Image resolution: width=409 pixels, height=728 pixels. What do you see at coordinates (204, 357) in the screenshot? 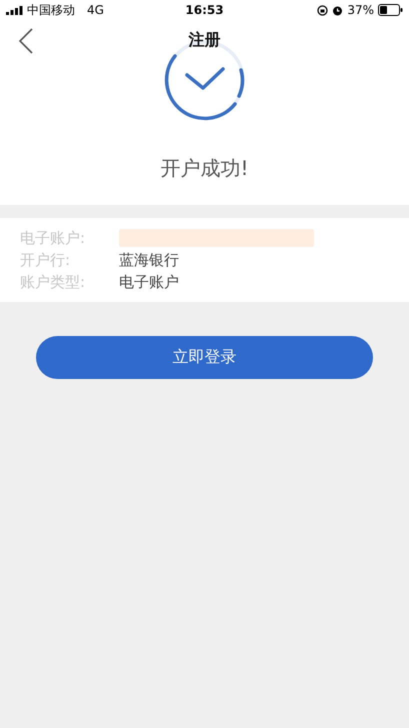
I see `login-button: 立即登录` at bounding box center [204, 357].